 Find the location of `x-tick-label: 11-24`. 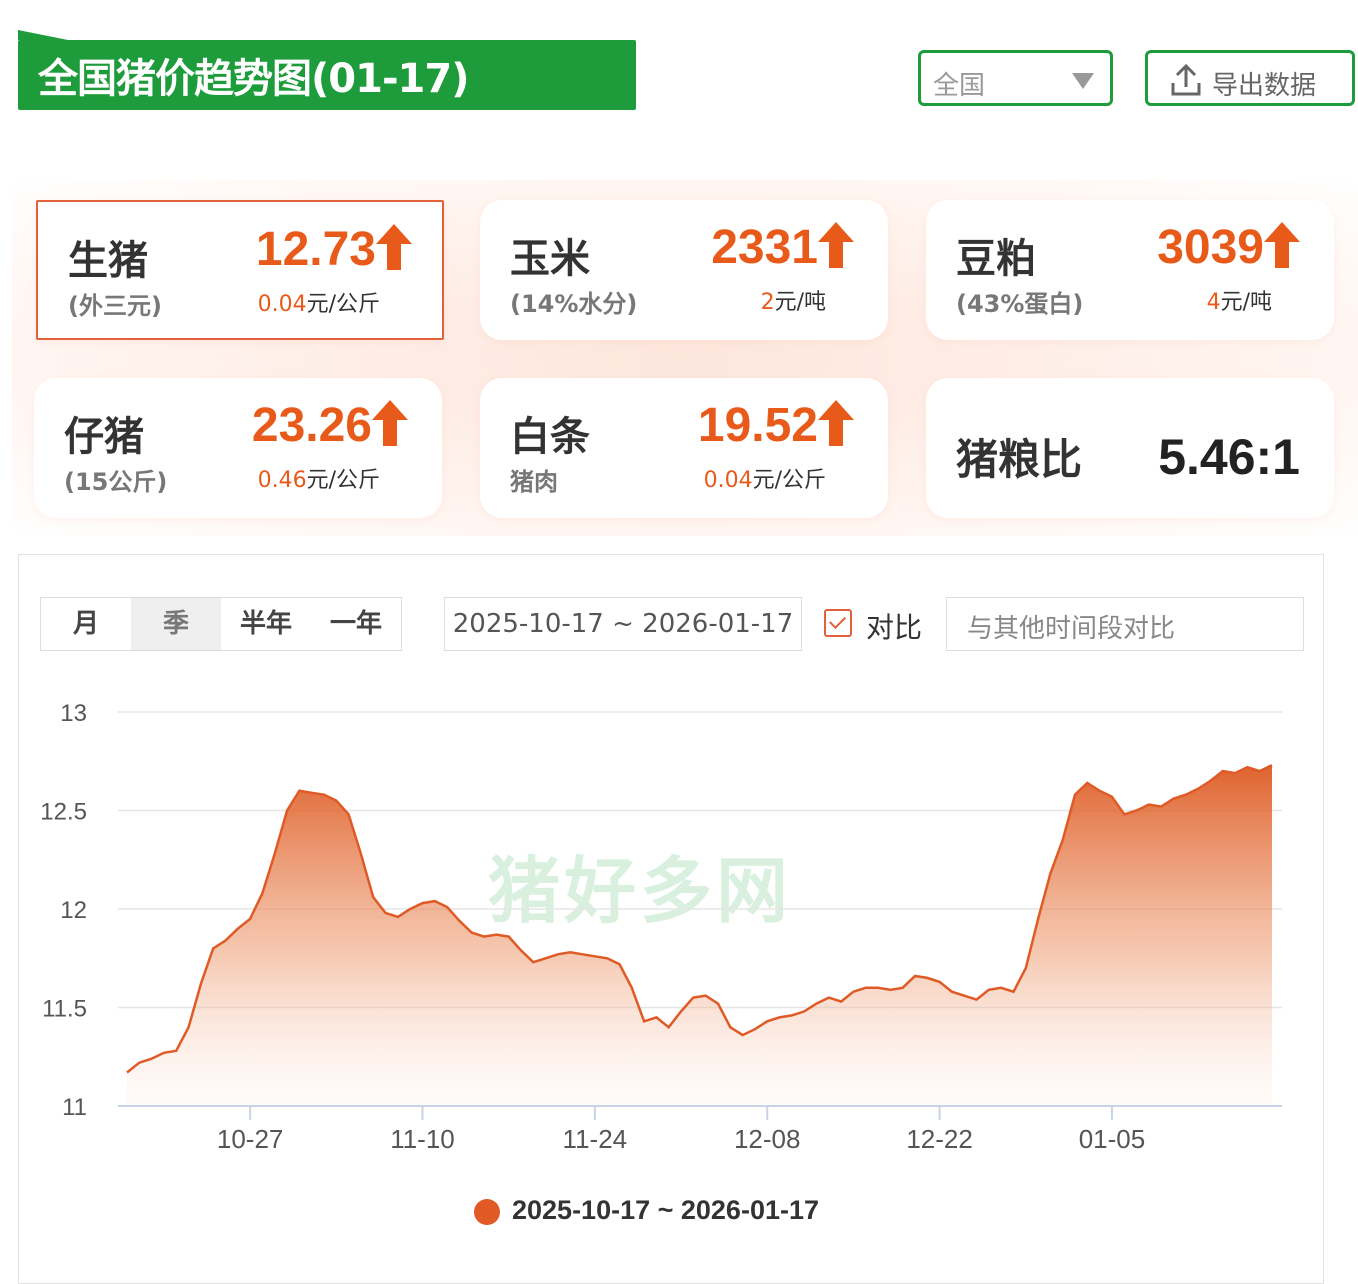

x-tick-label: 11-24 is located at coordinates (595, 1139).